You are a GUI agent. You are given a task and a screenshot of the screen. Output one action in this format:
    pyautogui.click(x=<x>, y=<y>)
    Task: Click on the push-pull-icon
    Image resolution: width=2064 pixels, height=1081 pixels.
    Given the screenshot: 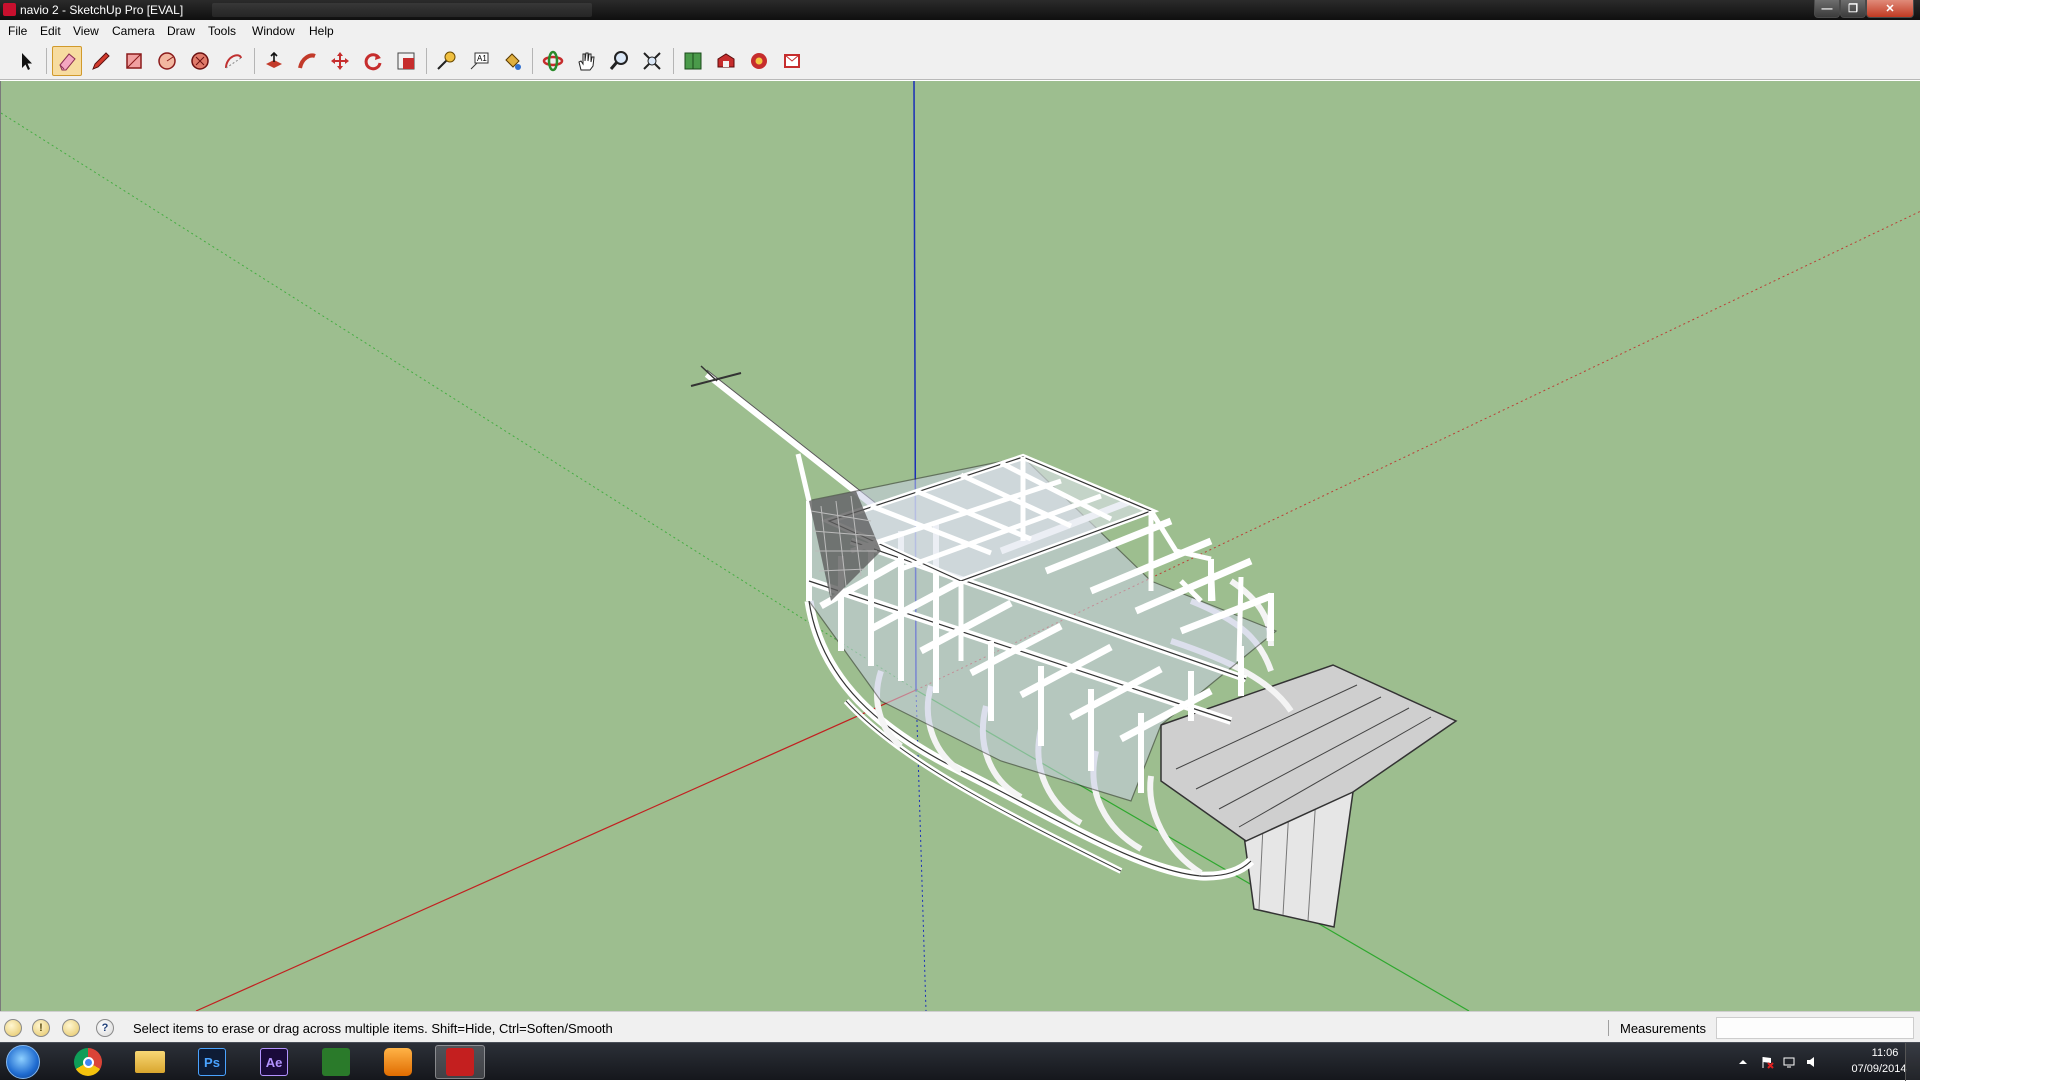 What is the action you would take?
    pyautogui.click(x=274, y=59)
    